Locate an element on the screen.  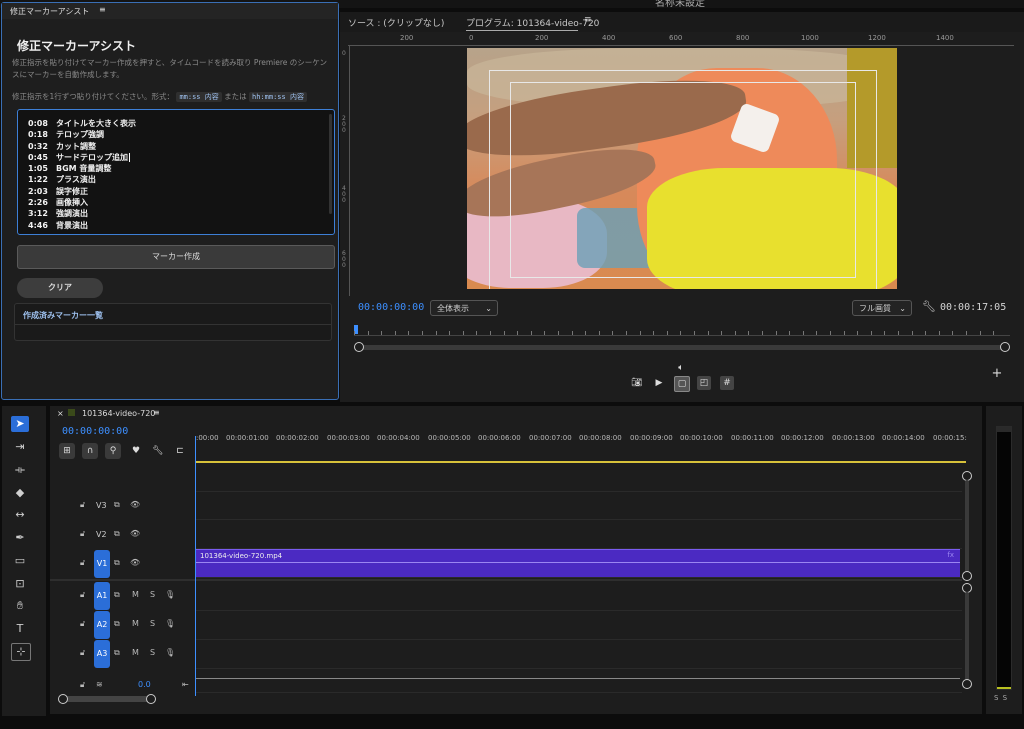
video-frame is located at coordinates (682, 168).